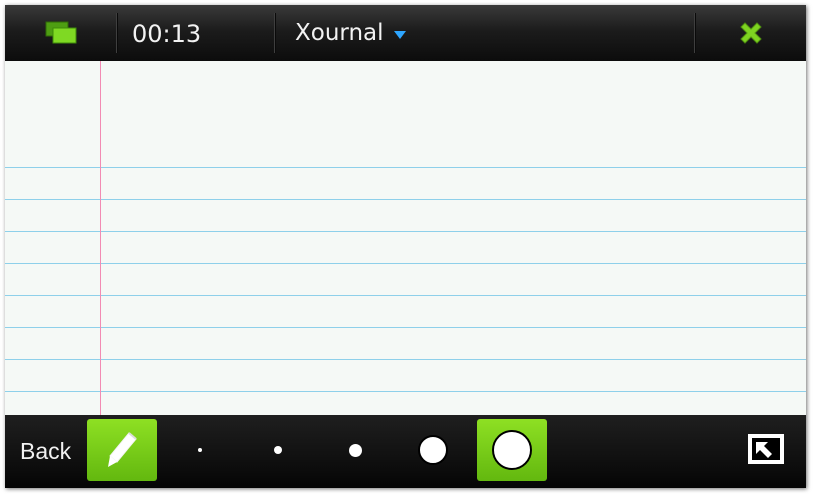 This screenshot has width=814, height=494. I want to click on back-button: Back, so click(45, 451).